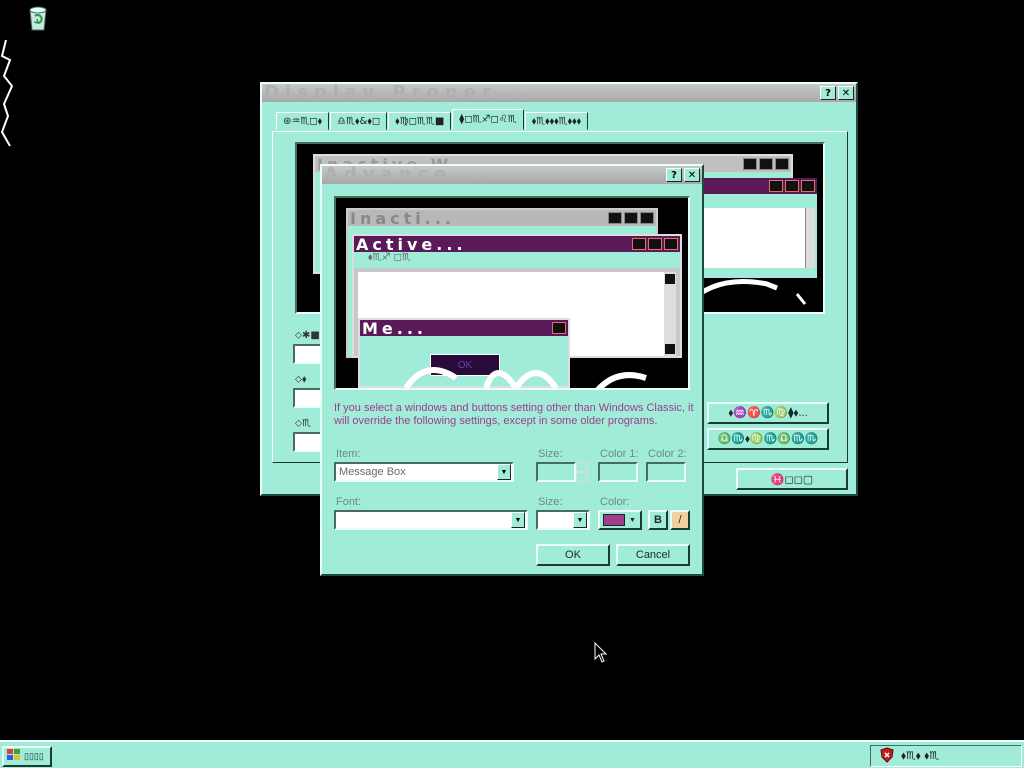 The image size is (1024, 768). Describe the element at coordinates (757, 228) in the screenshot. I see `preview-active-window` at that location.